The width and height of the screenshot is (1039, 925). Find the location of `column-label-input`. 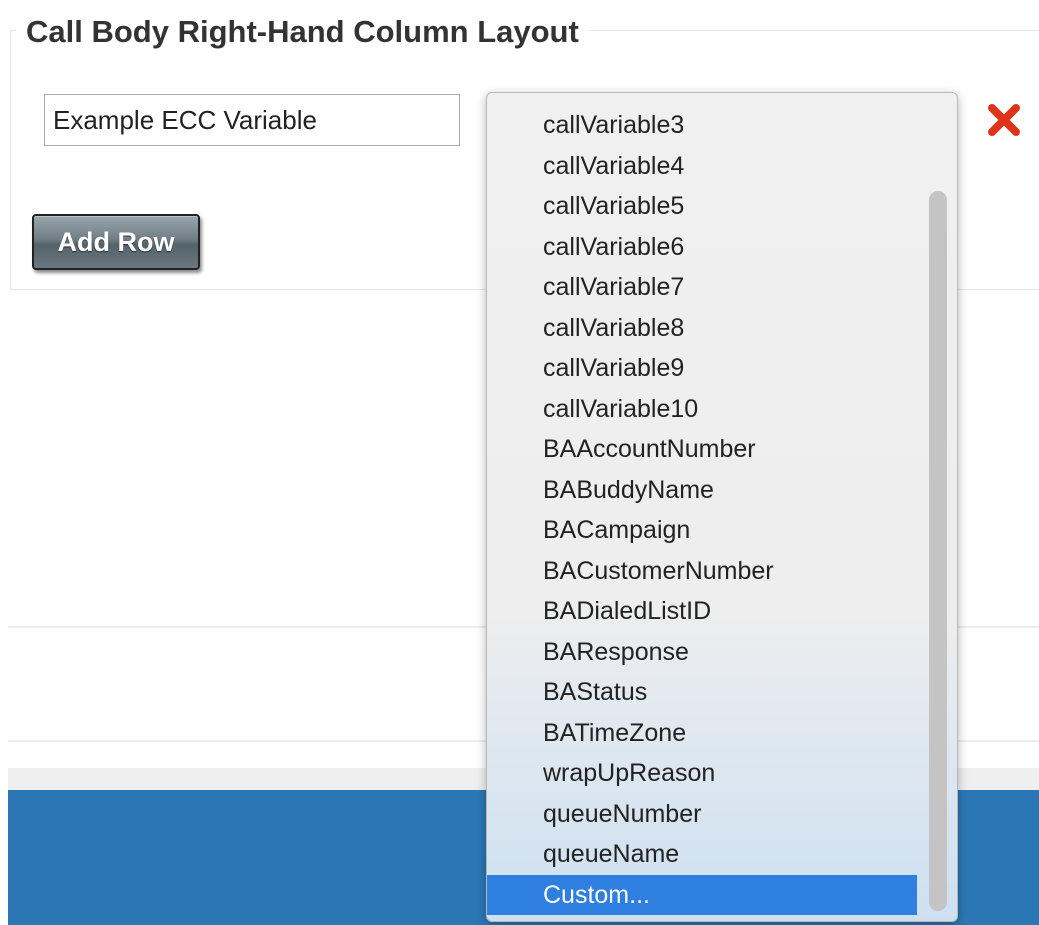

column-label-input is located at coordinates (252, 120).